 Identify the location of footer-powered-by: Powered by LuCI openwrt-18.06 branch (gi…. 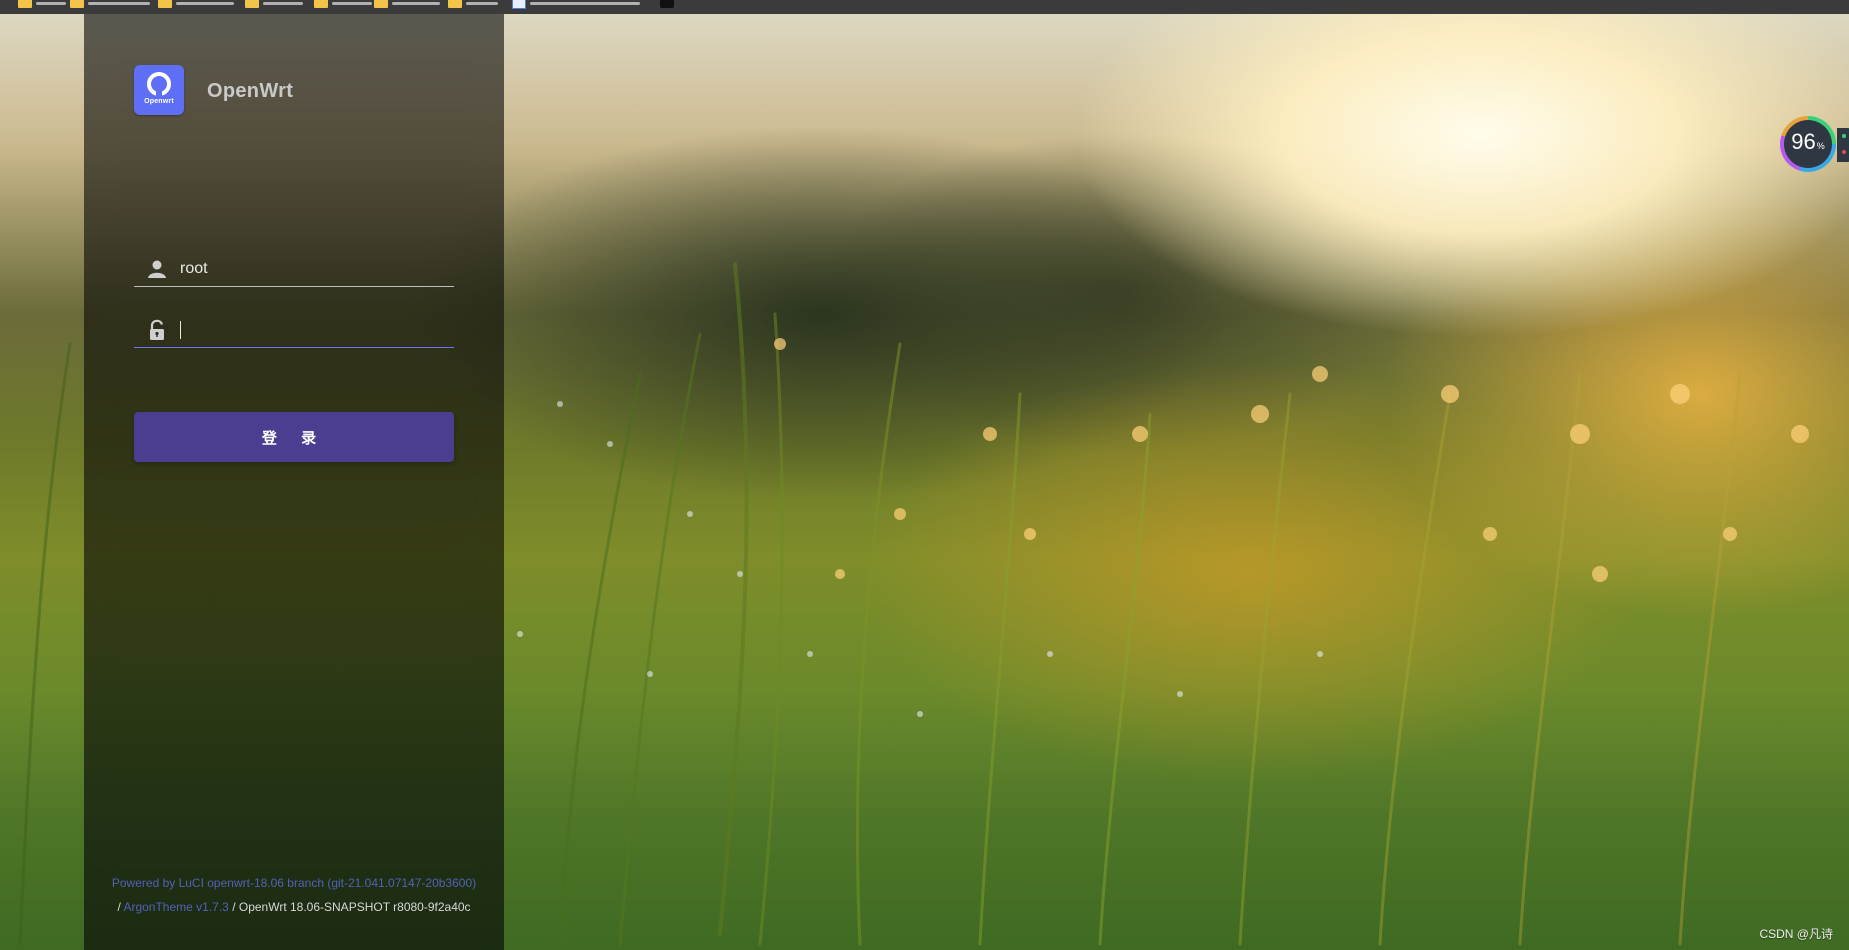
(294, 883).